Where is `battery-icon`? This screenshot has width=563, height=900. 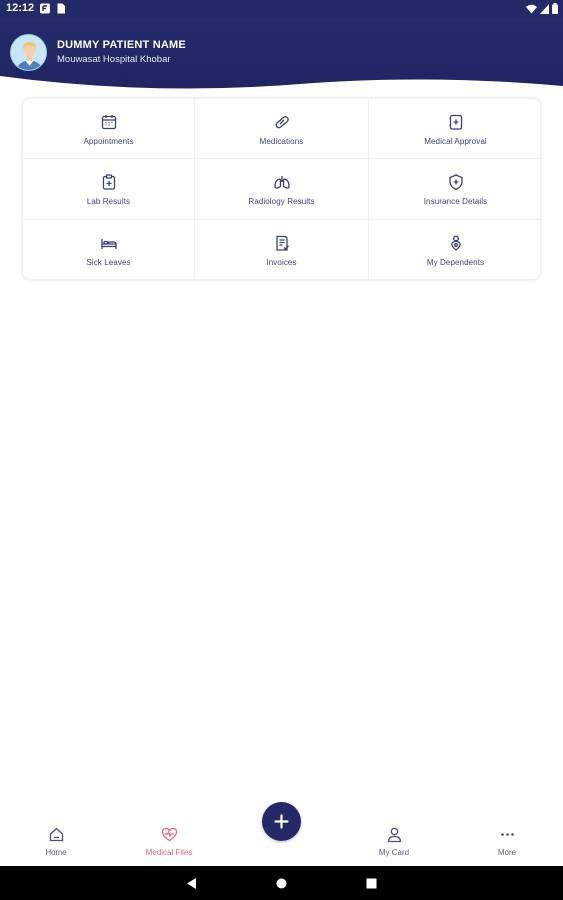 battery-icon is located at coordinates (555, 8).